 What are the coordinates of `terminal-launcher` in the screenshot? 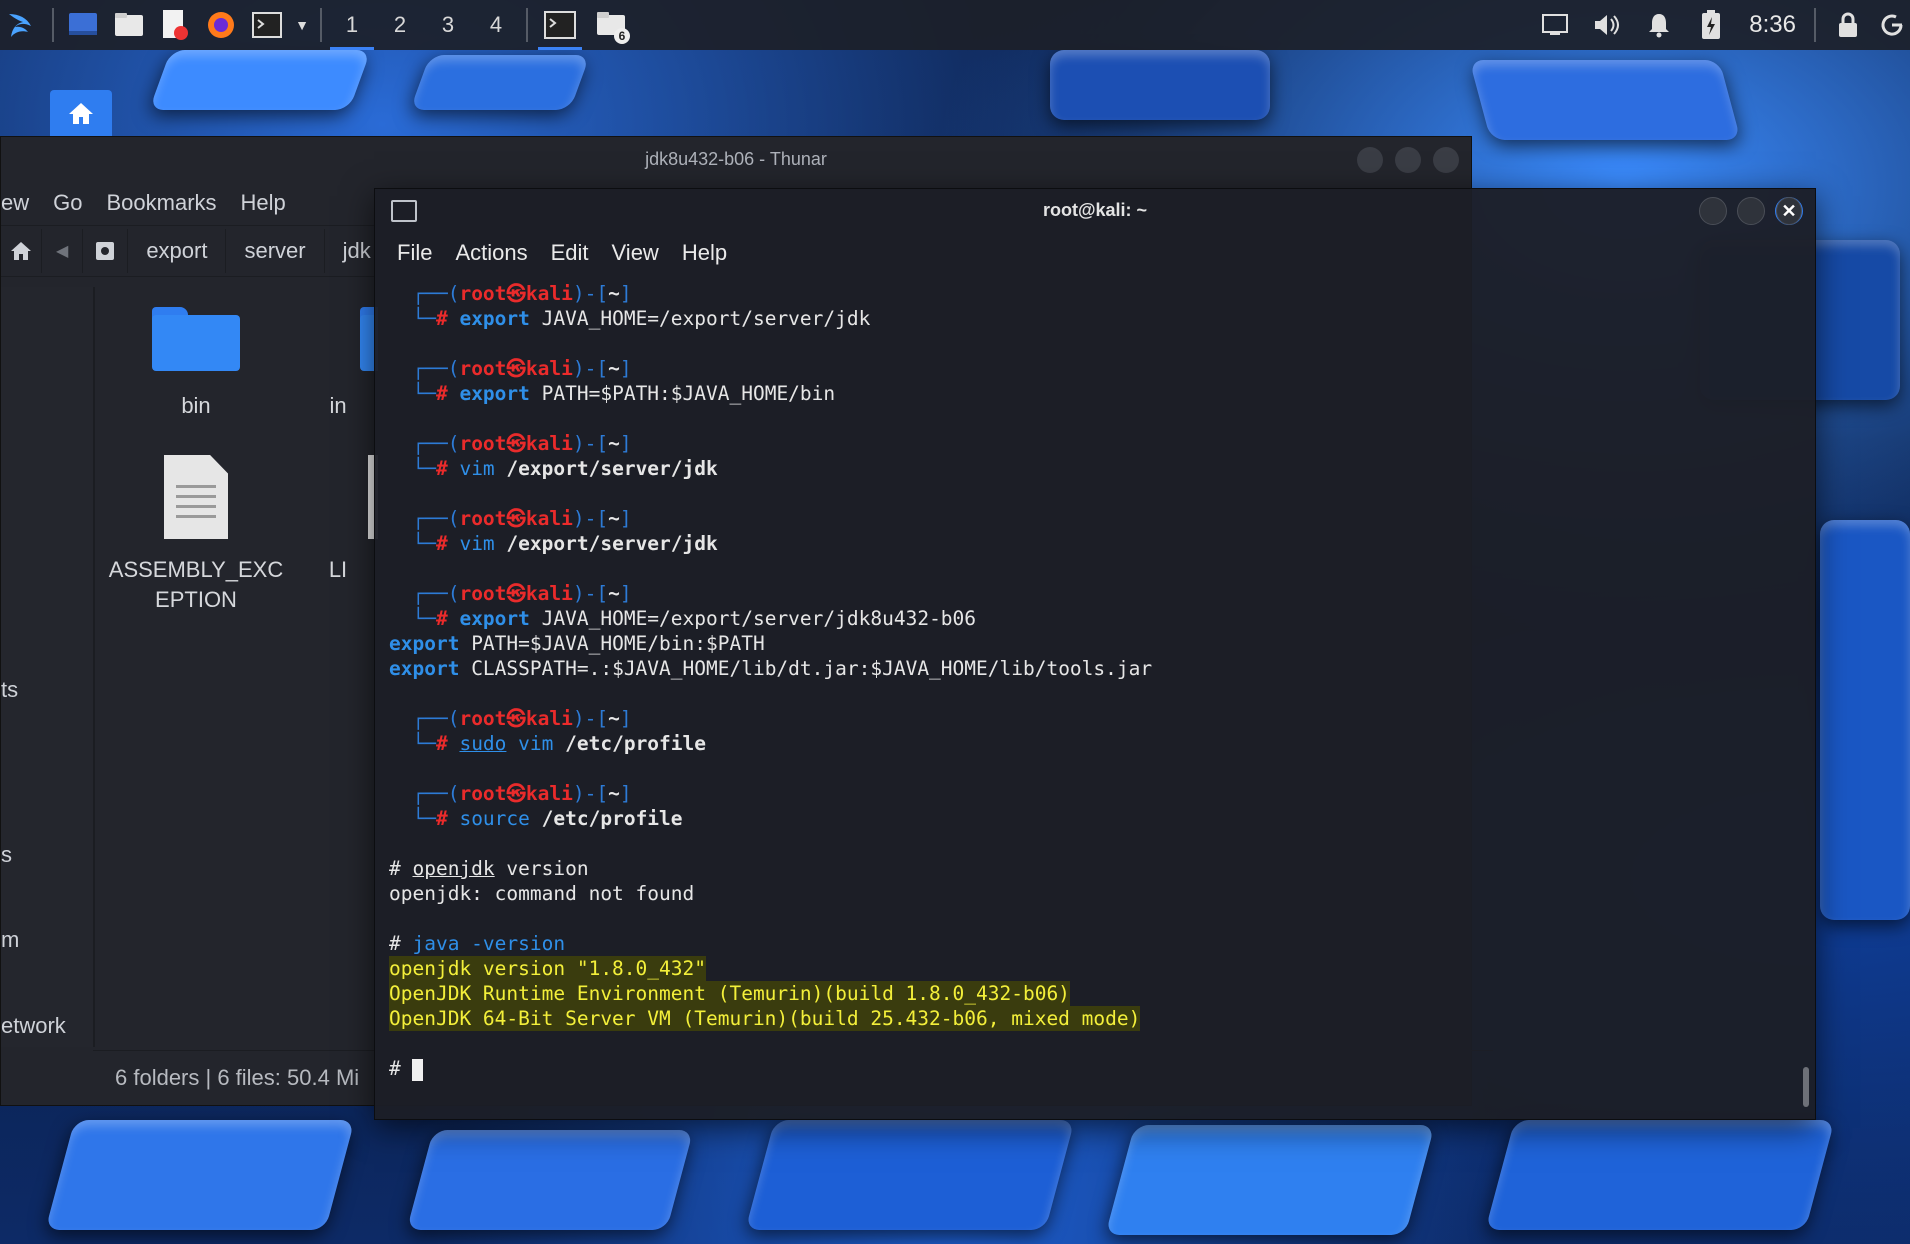 It's located at (267, 25).